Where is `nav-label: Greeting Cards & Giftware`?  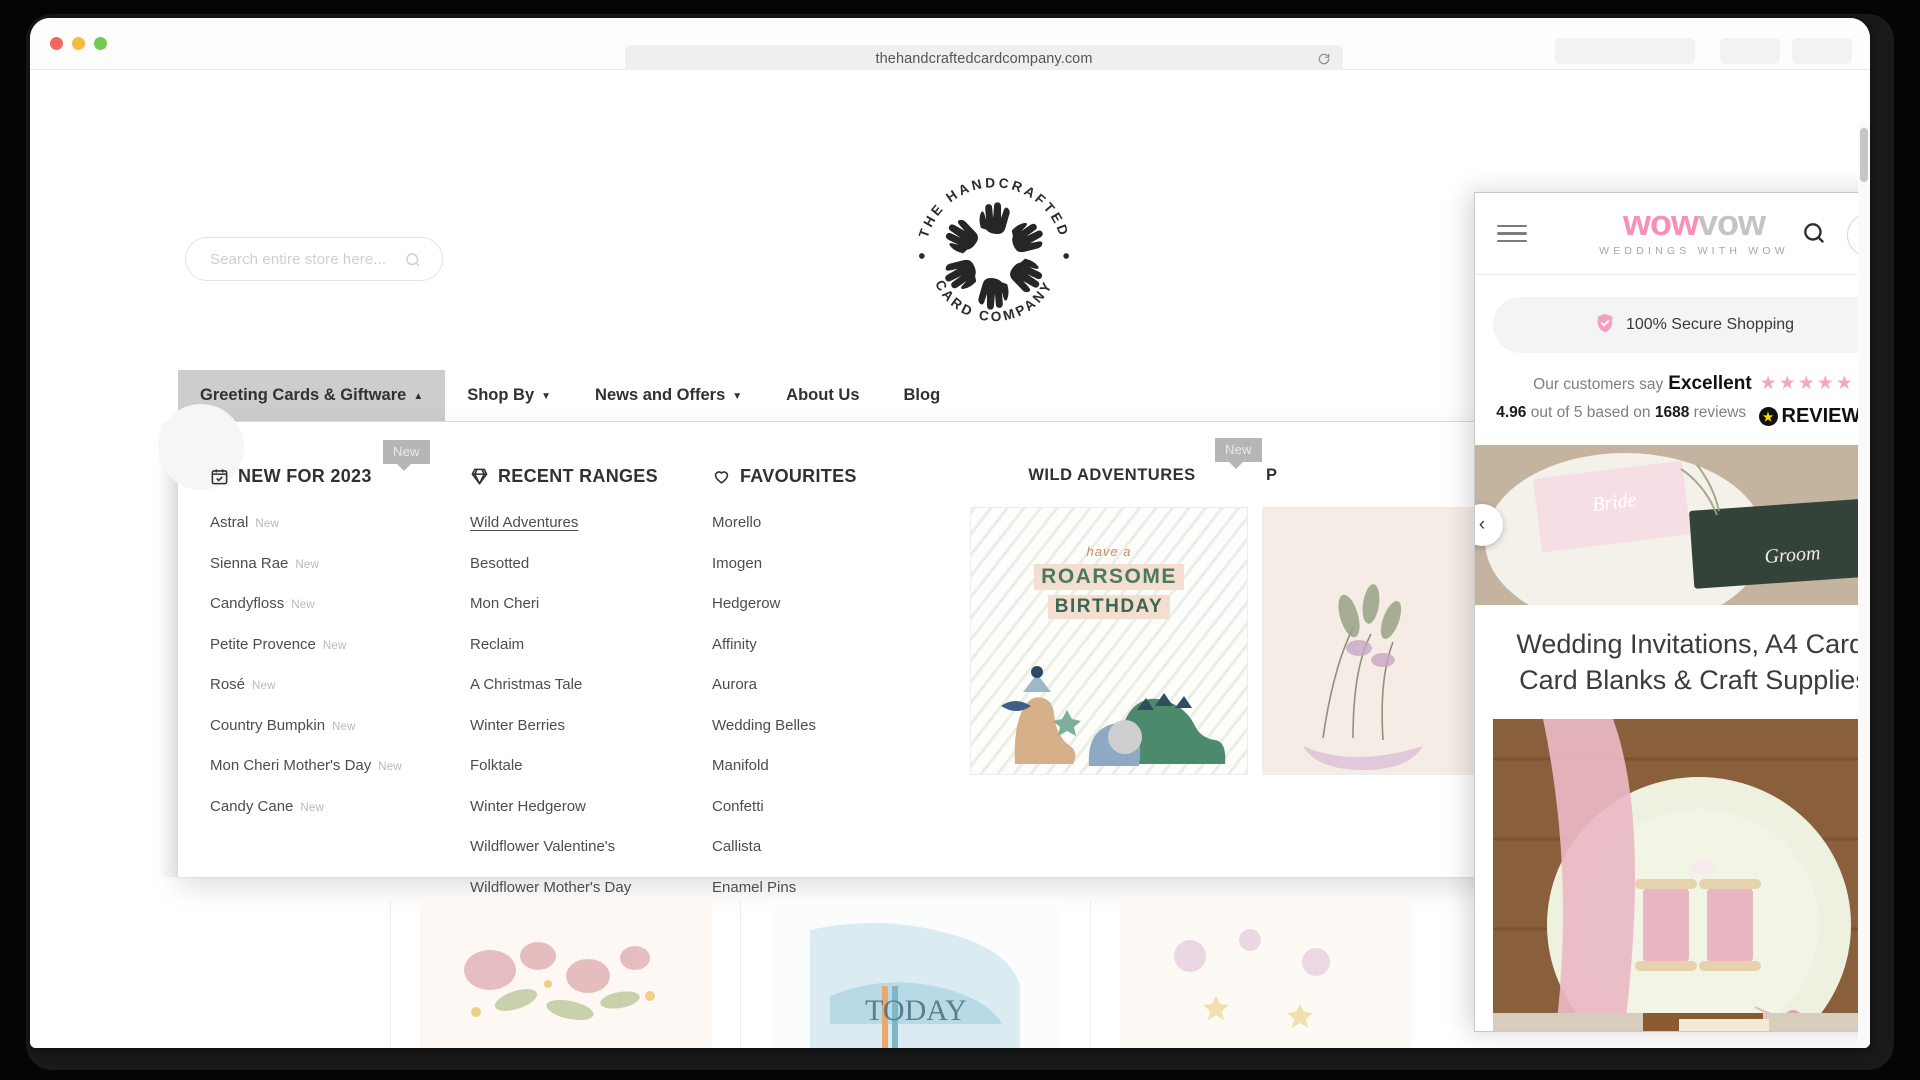
nav-label: Greeting Cards & Giftware is located at coordinates (303, 395).